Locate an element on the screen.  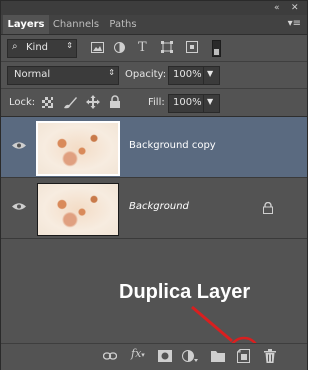
layer-style-fx-icon: fx▾ is located at coordinates (138, 353).